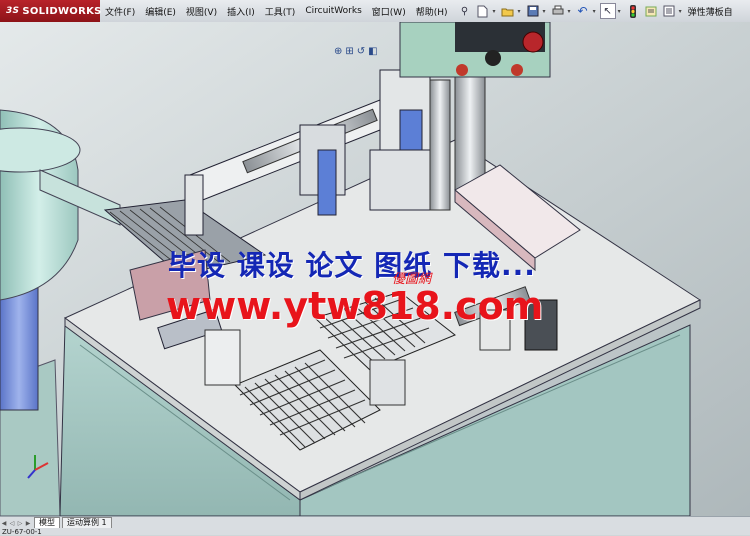 This screenshot has height=536, width=750. Describe the element at coordinates (607, 11) in the screenshot. I see `select-arrow-icon: ↖` at that location.